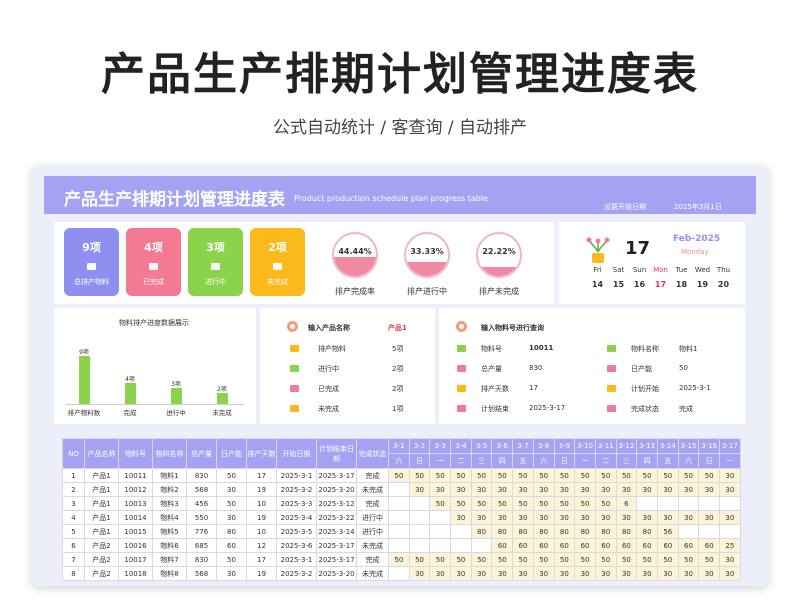  What do you see at coordinates (336, 531) in the screenshot?
I see `table-cell-end: 2025-3-14` at bounding box center [336, 531].